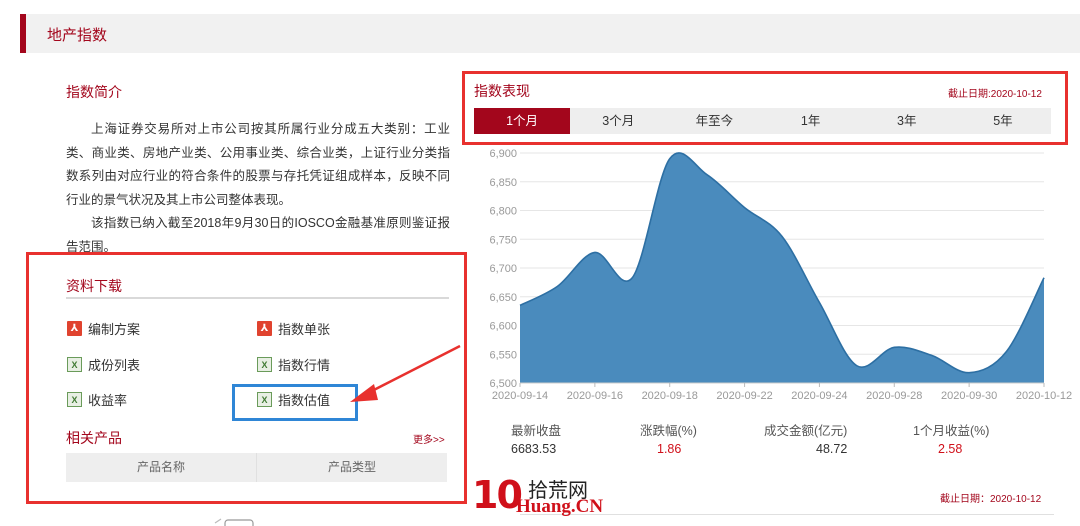 The width and height of the screenshot is (1080, 526). I want to click on watermark-number: 10, so click(497, 495).